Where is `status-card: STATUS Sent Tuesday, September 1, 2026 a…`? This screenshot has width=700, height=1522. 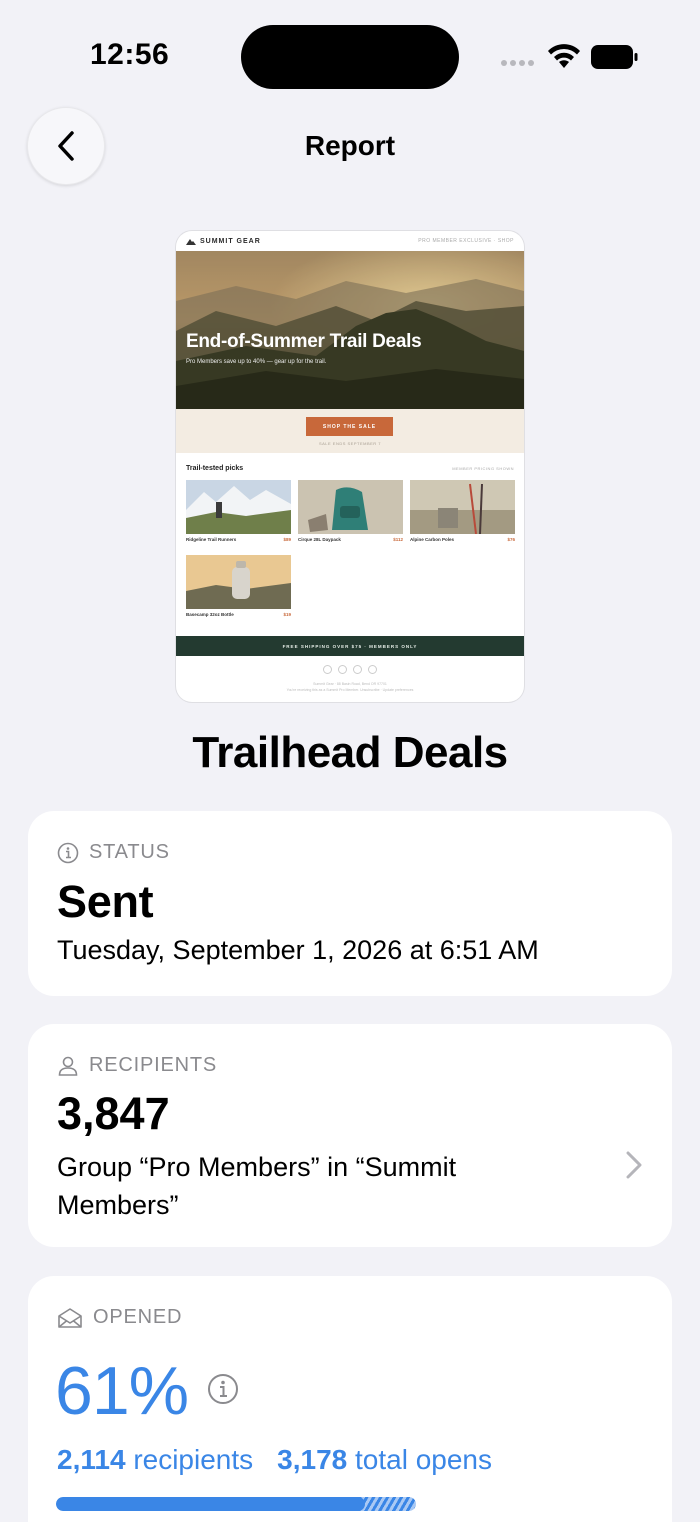 status-card: STATUS Sent Tuesday, September 1, 2026 a… is located at coordinates (350, 903).